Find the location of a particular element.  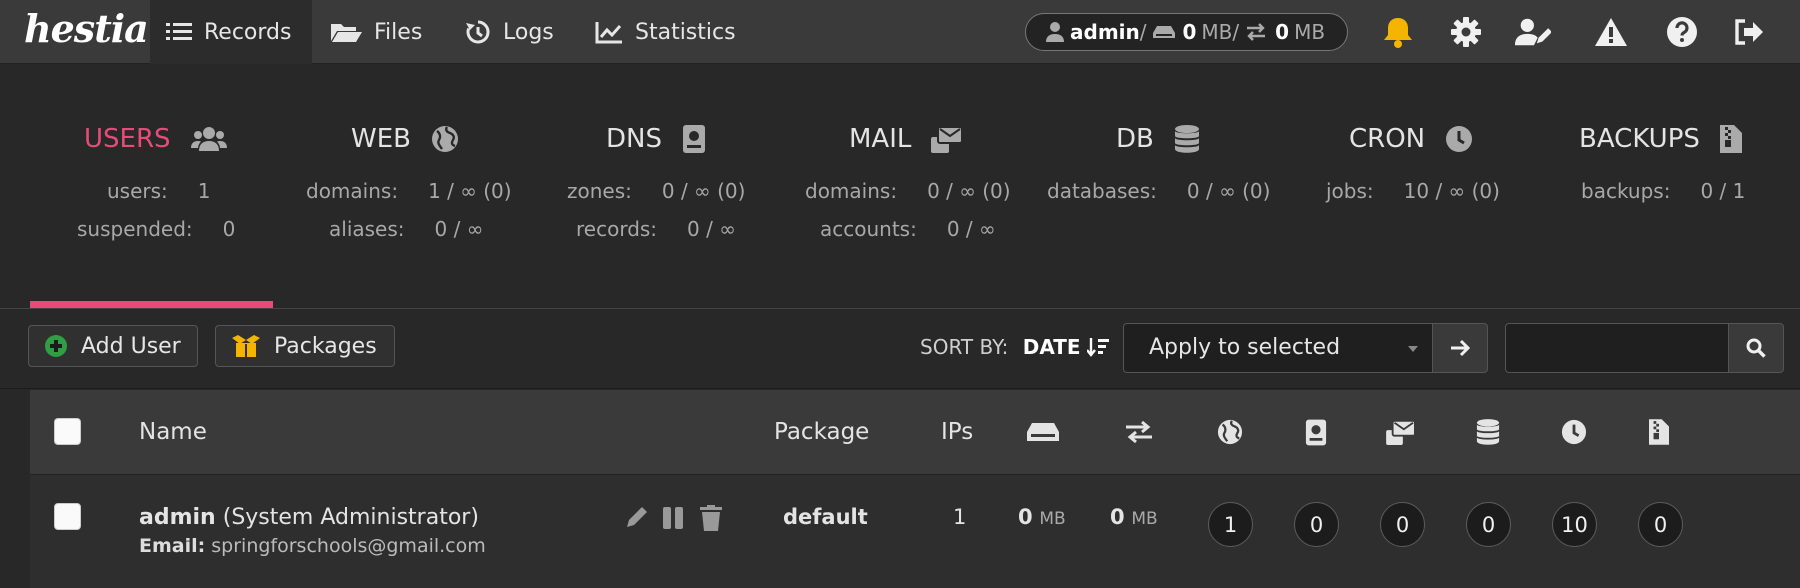

settings-gear-icon is located at coordinates (1466, 32).